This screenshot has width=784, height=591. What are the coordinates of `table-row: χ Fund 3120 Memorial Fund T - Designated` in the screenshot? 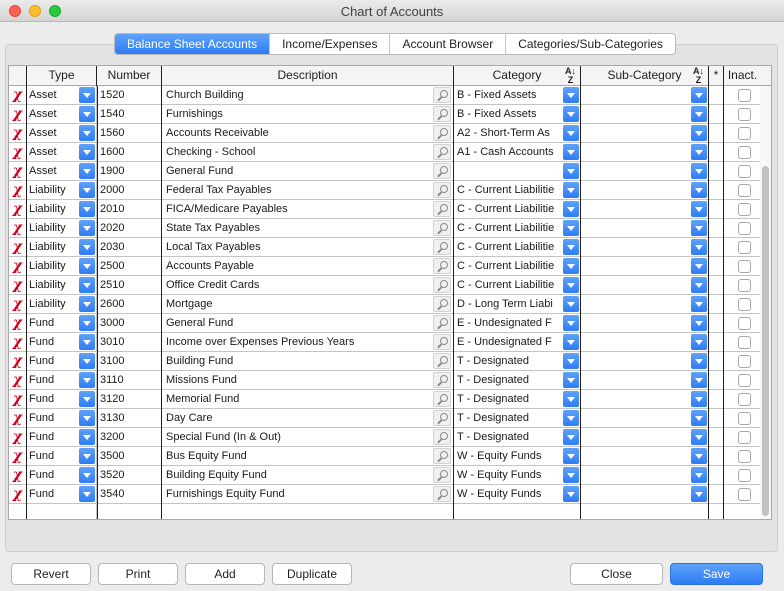 It's located at (390, 399).